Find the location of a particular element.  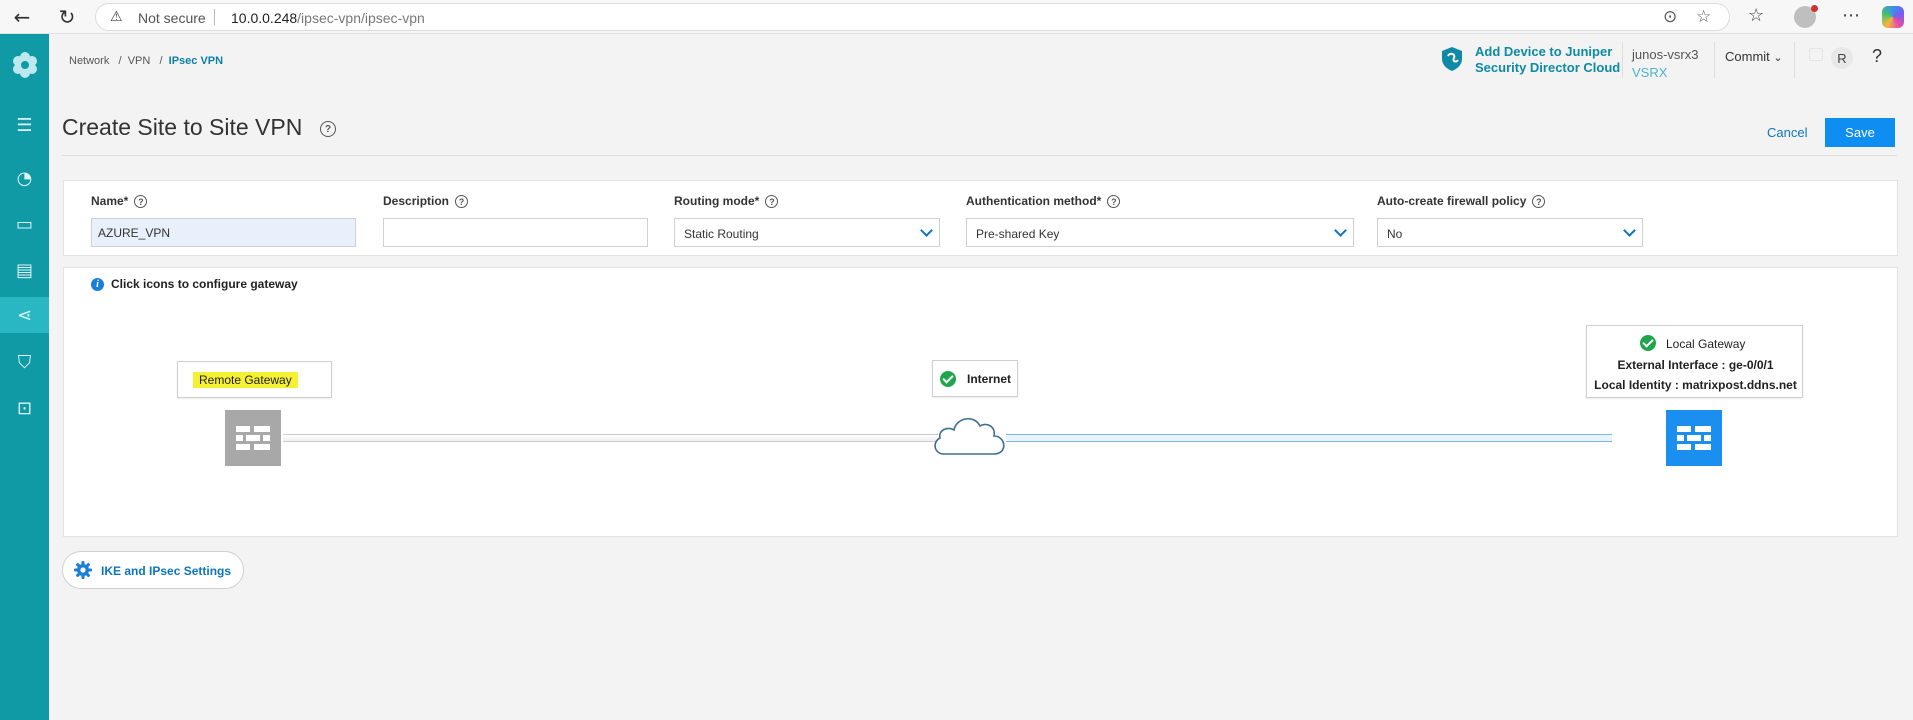

user-avatar: R is located at coordinates (1842, 58).